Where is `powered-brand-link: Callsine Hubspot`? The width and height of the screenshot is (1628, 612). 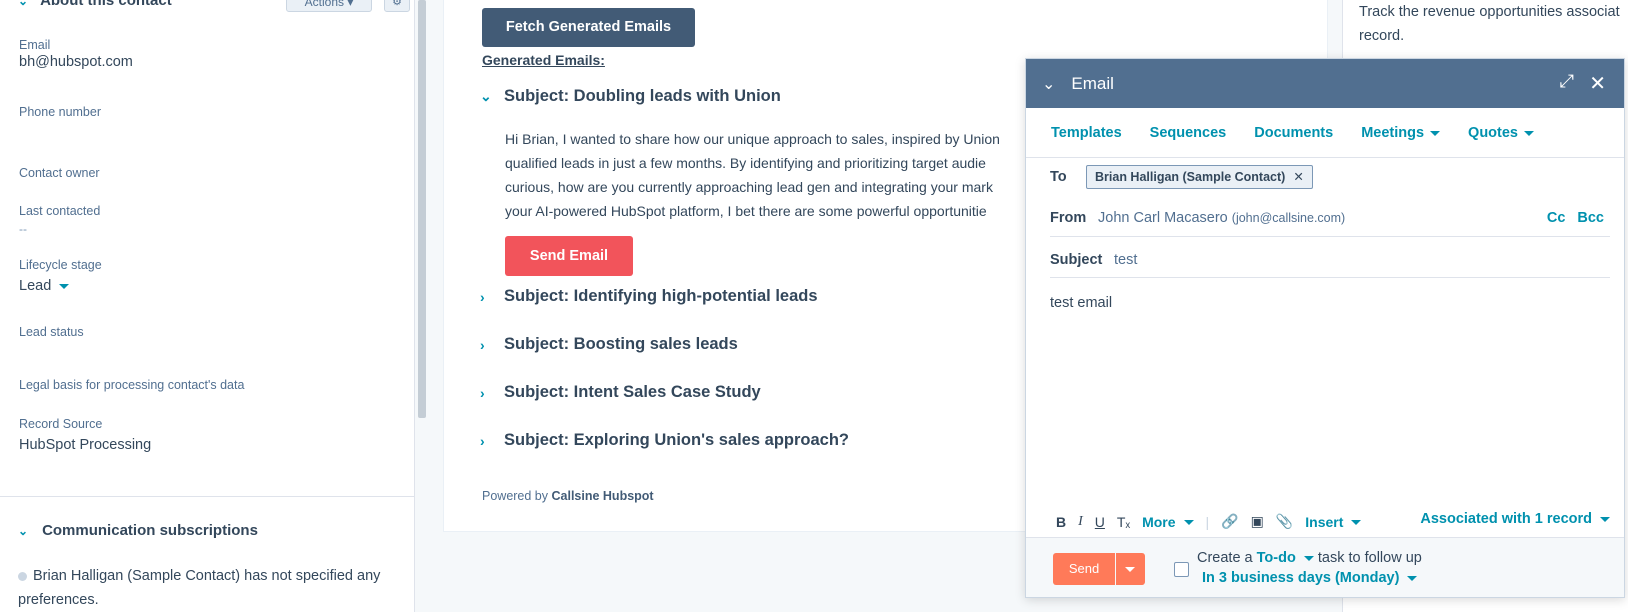 powered-brand-link: Callsine Hubspot is located at coordinates (603, 496).